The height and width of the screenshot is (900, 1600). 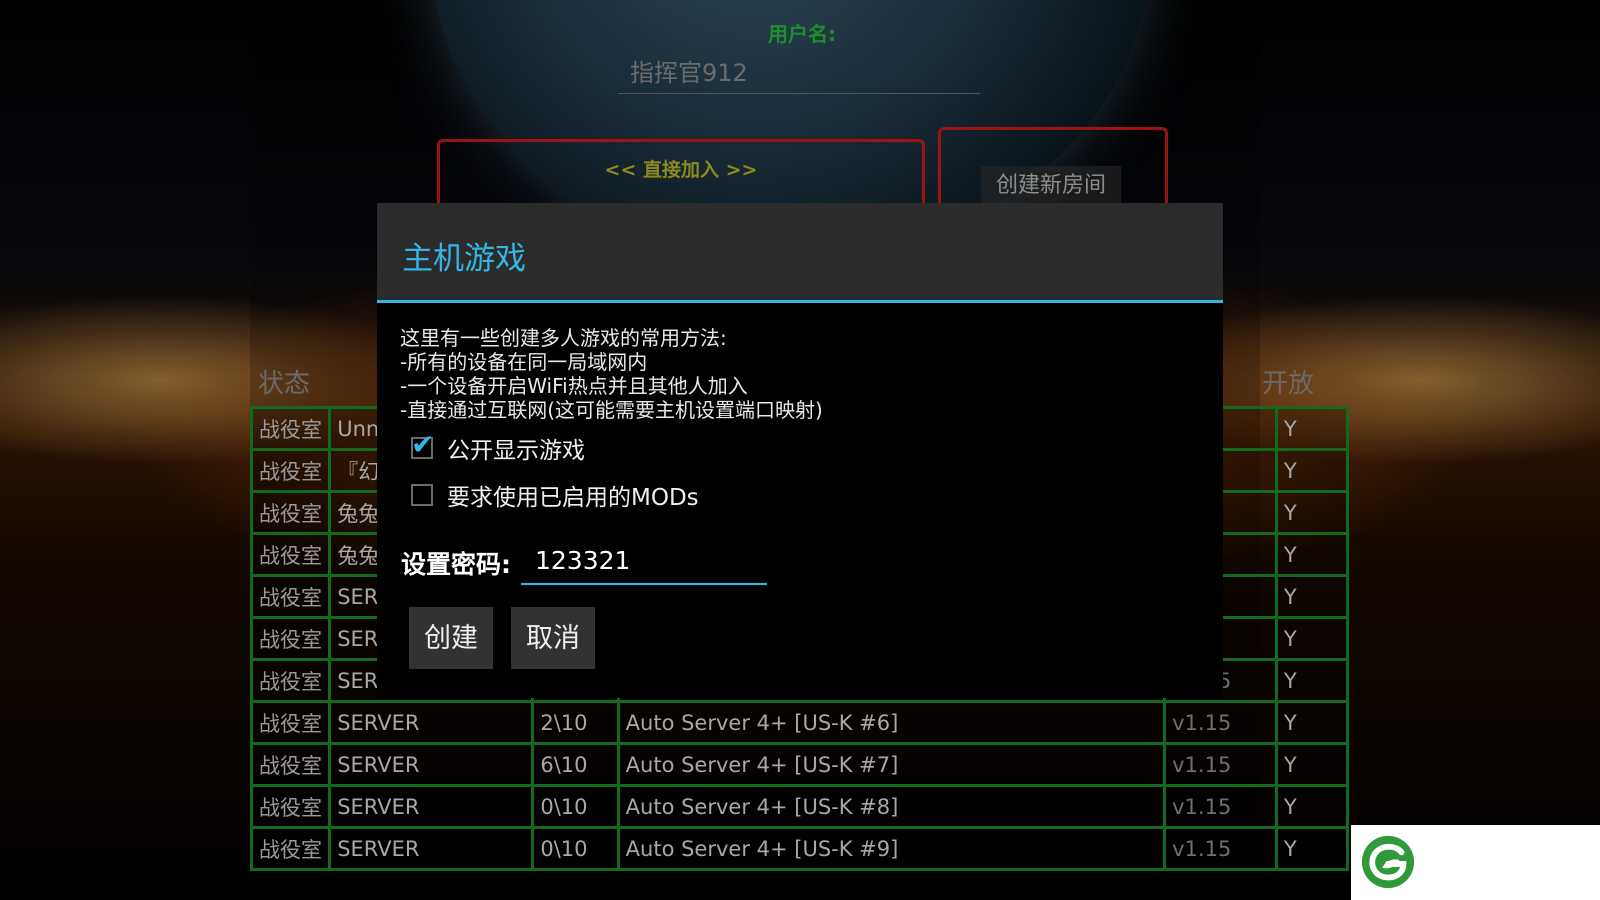 What do you see at coordinates (802, 34) in the screenshot?
I see `username-label: 用户名:` at bounding box center [802, 34].